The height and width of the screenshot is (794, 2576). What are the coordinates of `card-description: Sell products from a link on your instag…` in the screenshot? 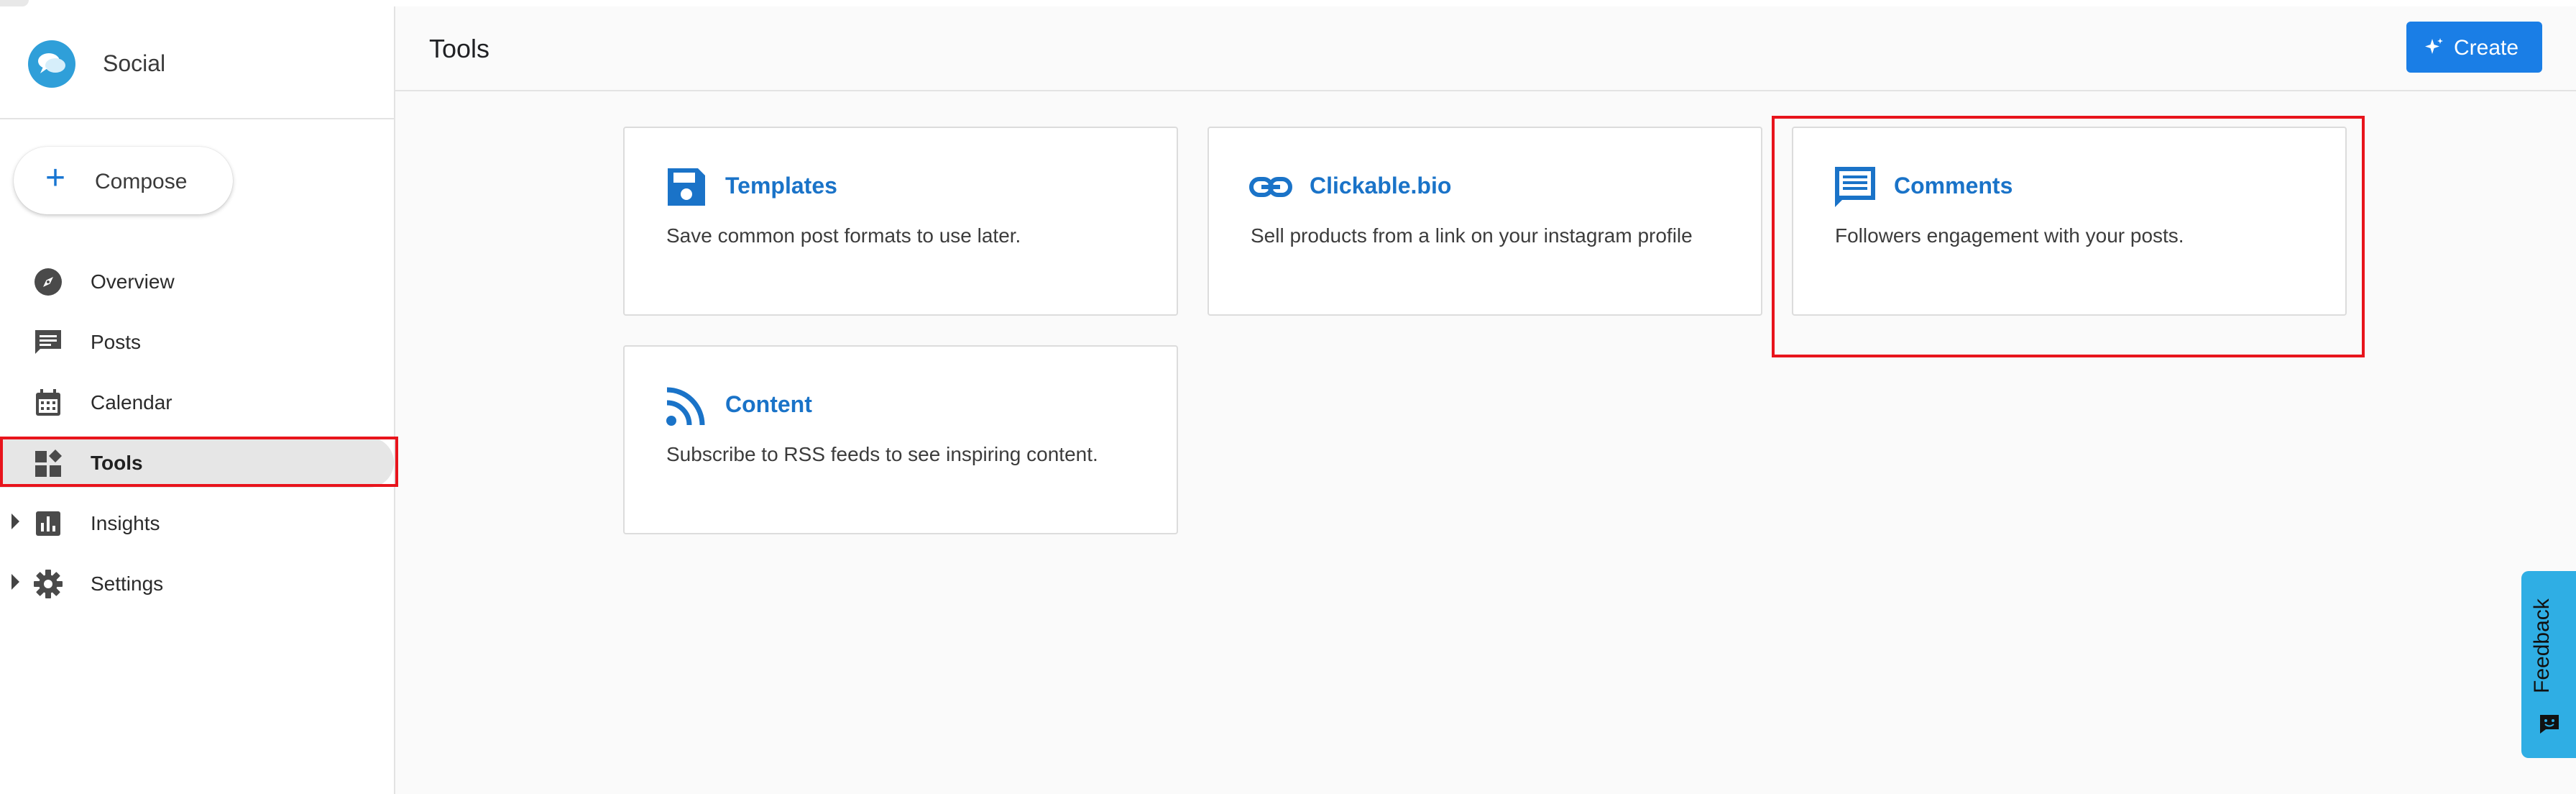 It's located at (1472, 235).